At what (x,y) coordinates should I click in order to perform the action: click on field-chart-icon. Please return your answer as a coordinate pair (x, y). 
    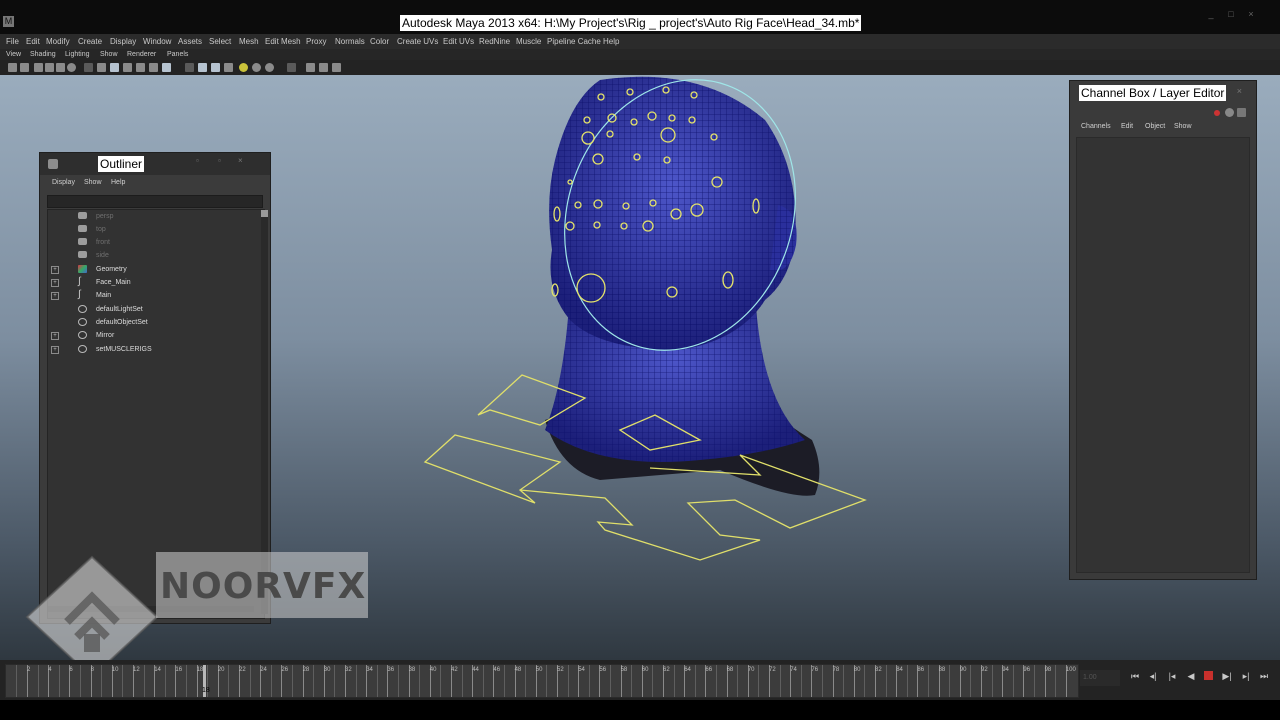
    Looking at the image, I should click on (114, 67).